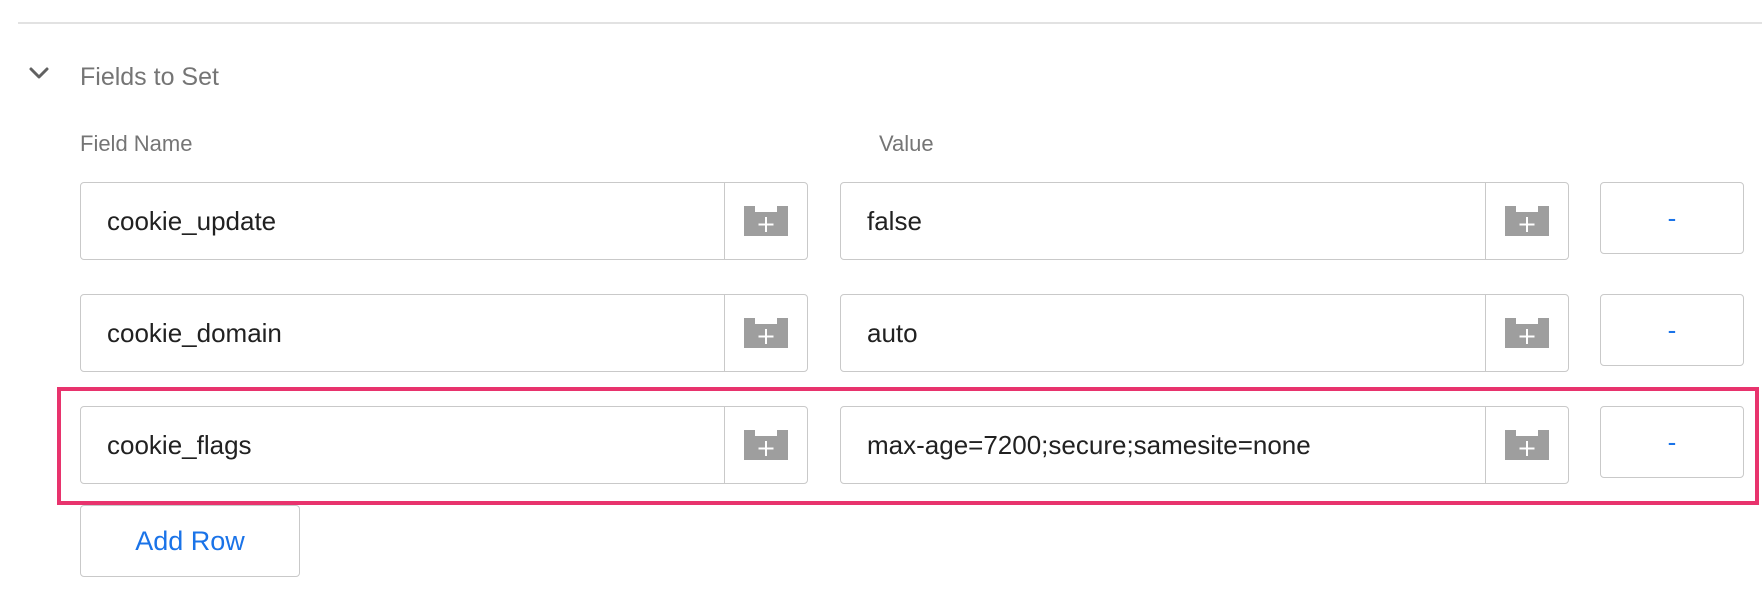 This screenshot has width=1762, height=598. What do you see at coordinates (906, 143) in the screenshot?
I see `value-header: Value` at bounding box center [906, 143].